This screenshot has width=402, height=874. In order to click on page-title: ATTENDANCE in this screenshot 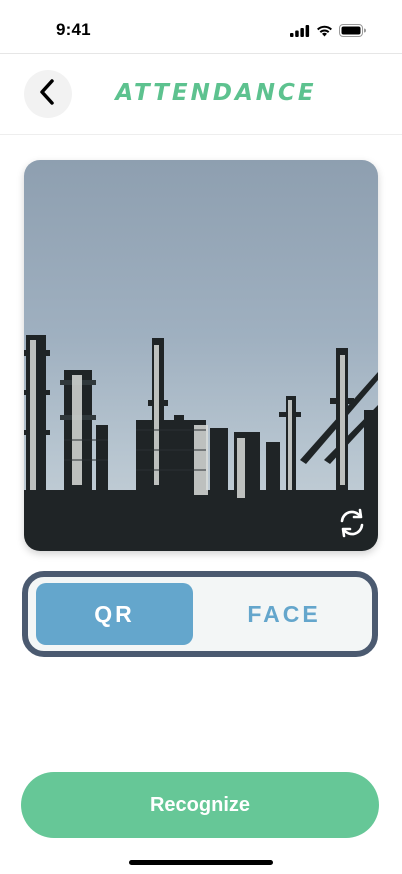, I will do `click(216, 93)`.